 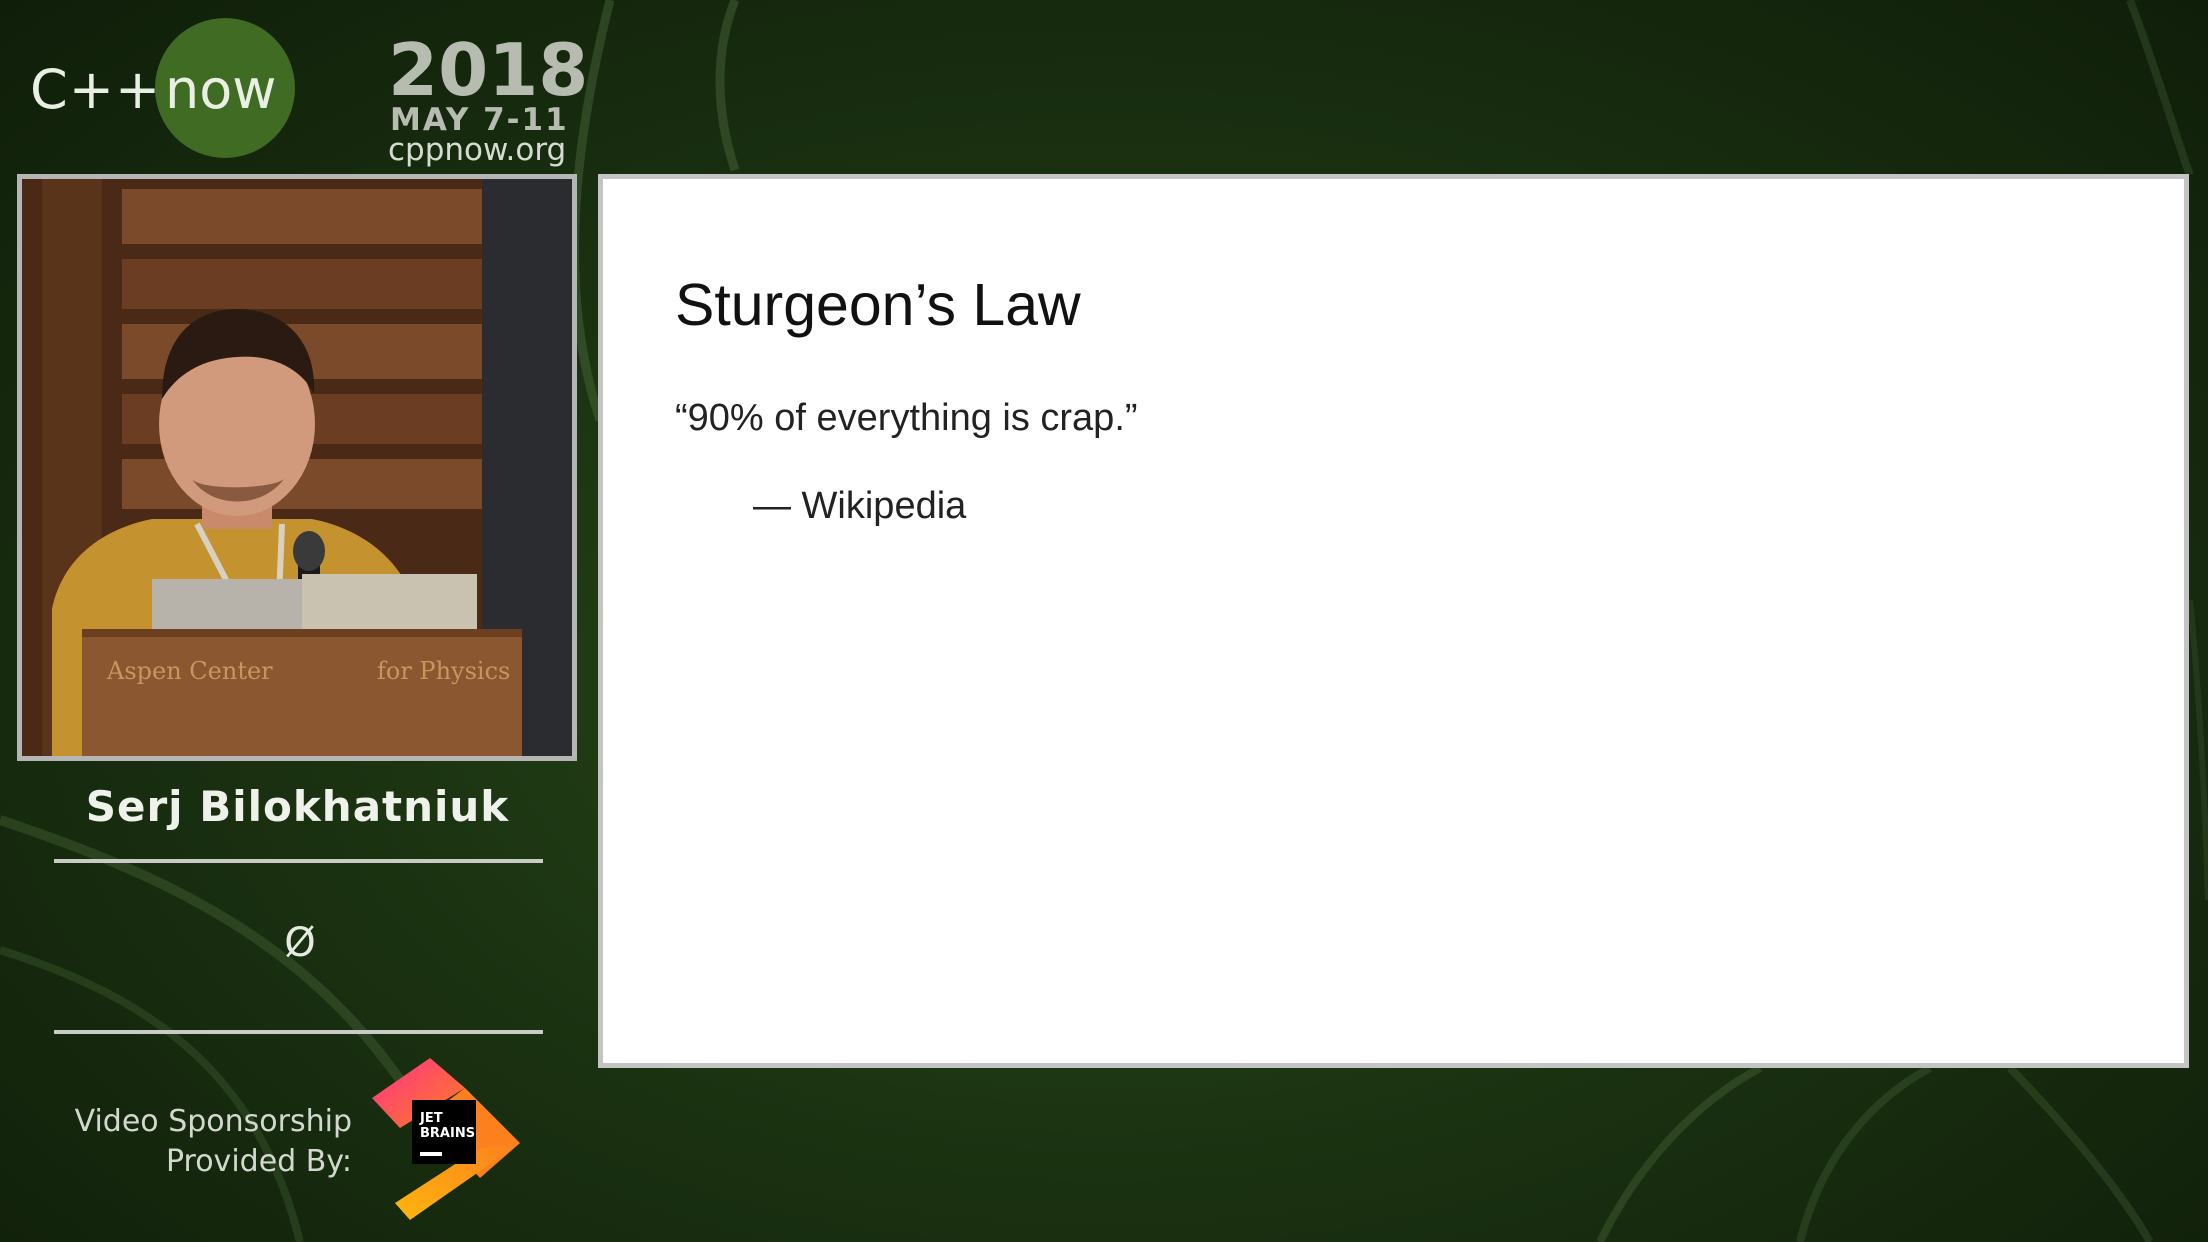 What do you see at coordinates (310, 92) in the screenshot?
I see `conference-logo: C++ now 2018 MAY 7-11 cppnow.org` at bounding box center [310, 92].